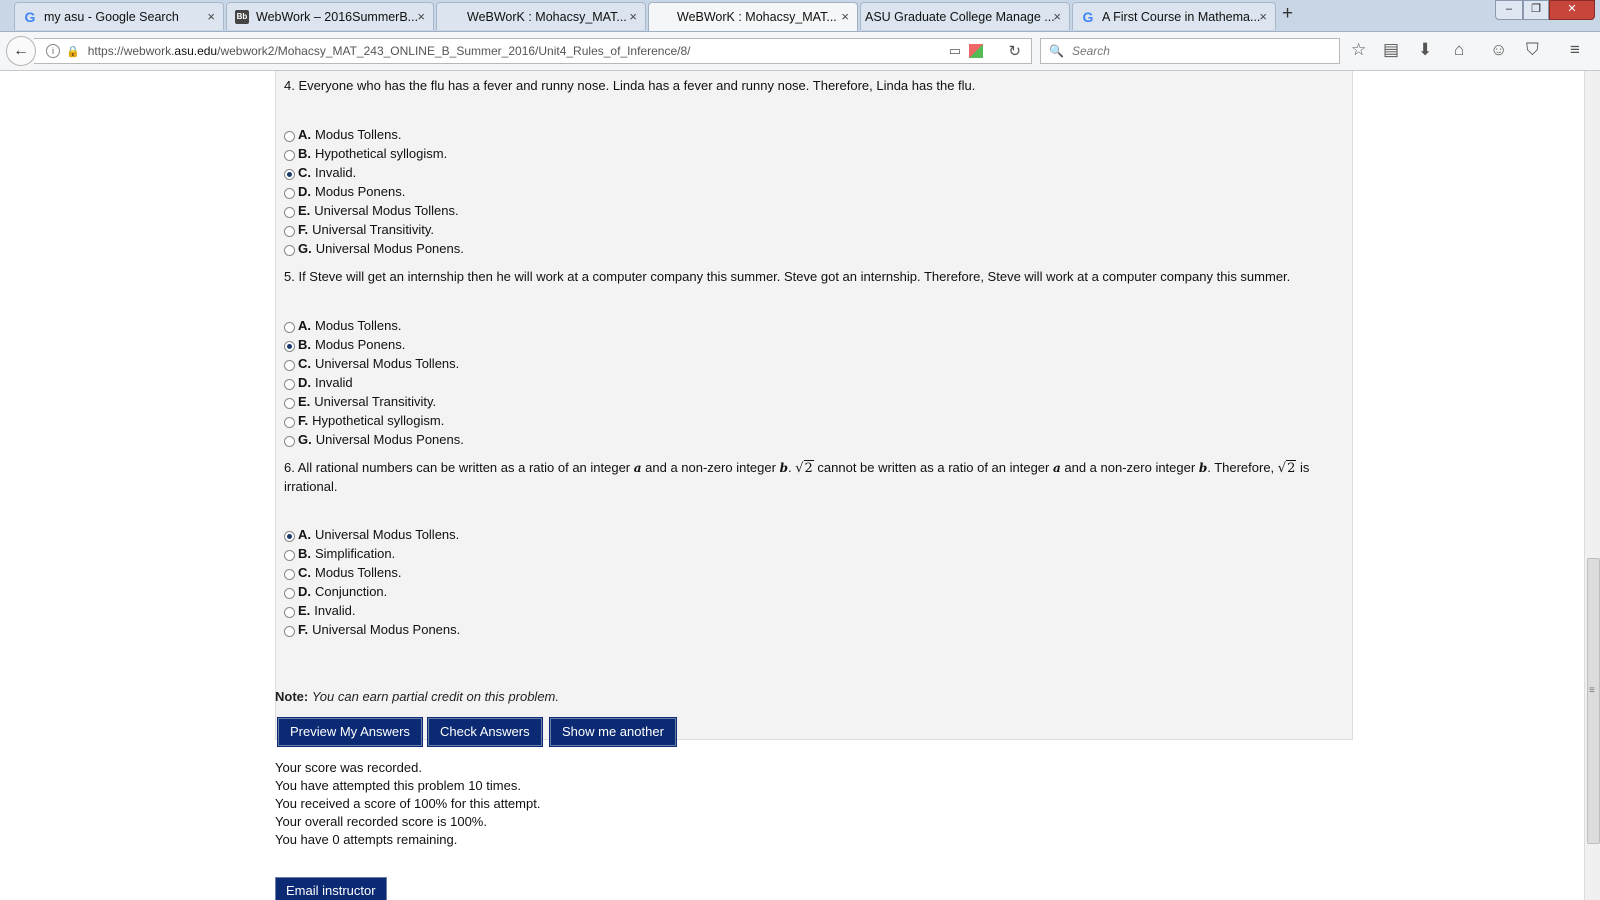 The image size is (1600, 900). I want to click on q5-option-e: E. Universal Transitivity., so click(360, 401).